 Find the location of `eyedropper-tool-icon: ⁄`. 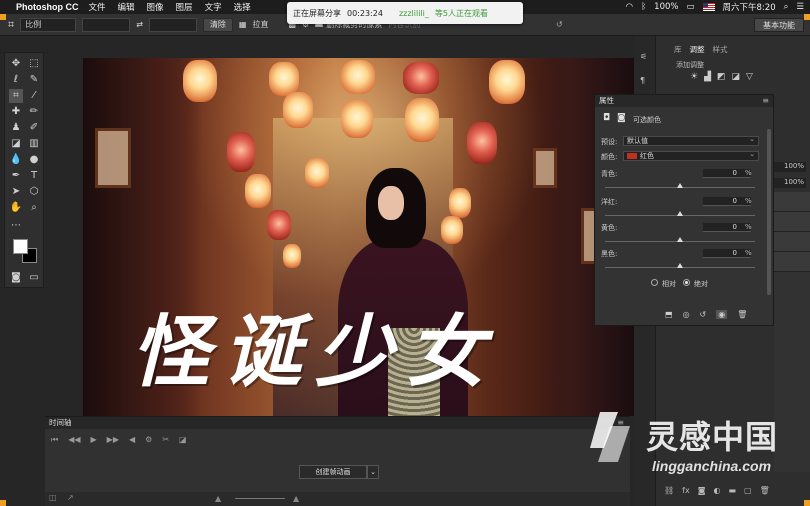

eyedropper-tool-icon: ⁄ is located at coordinates (34, 96).